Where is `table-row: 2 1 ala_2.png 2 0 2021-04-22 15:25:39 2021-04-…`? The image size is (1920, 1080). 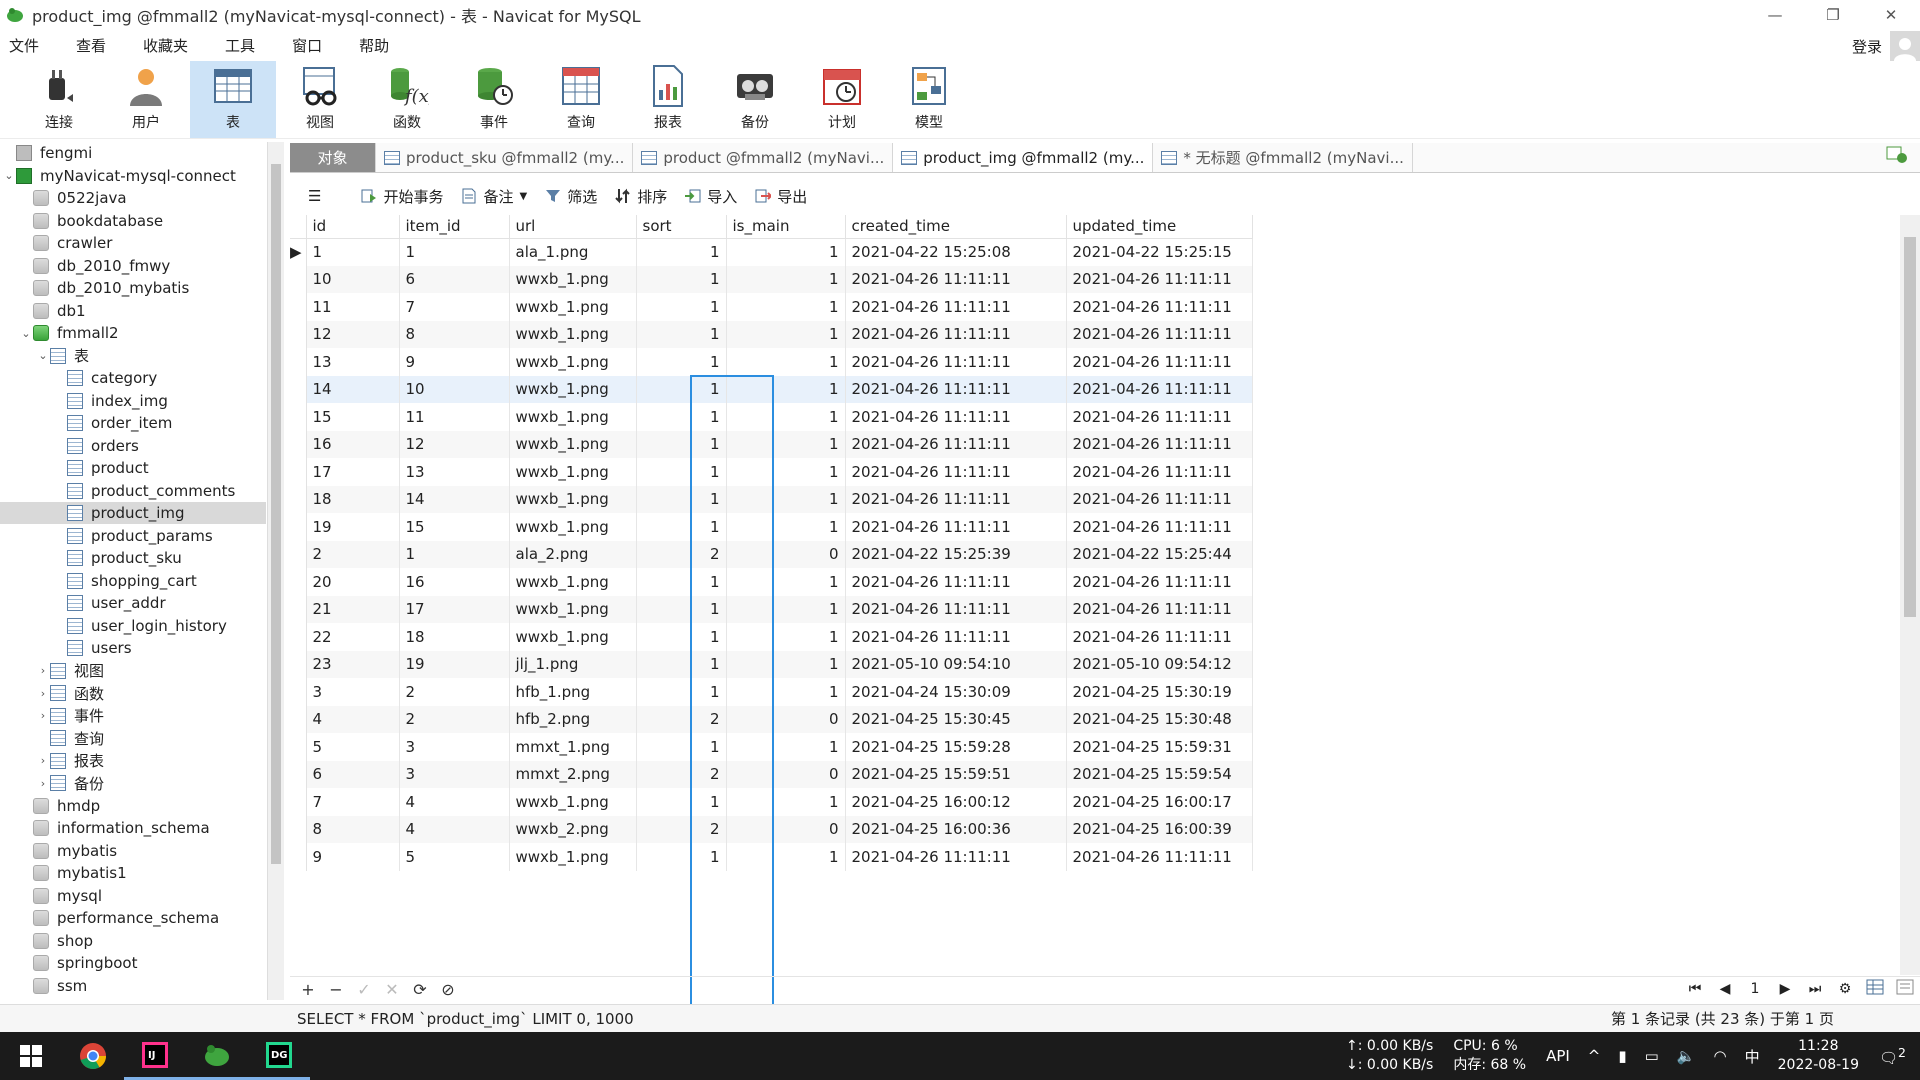 table-row: 2 1 ala_2.png 2 0 2021-04-22 15:25:39 2021-04-… is located at coordinates (771, 554).